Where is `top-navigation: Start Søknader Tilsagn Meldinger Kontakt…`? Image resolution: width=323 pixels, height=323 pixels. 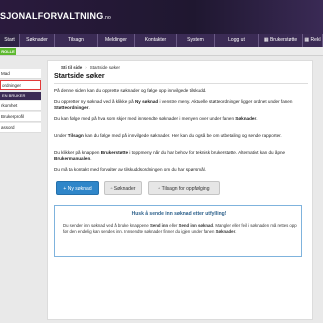 top-navigation: Start Søknader Tilsagn Meldinger Kontakt… is located at coordinates (161, 40).